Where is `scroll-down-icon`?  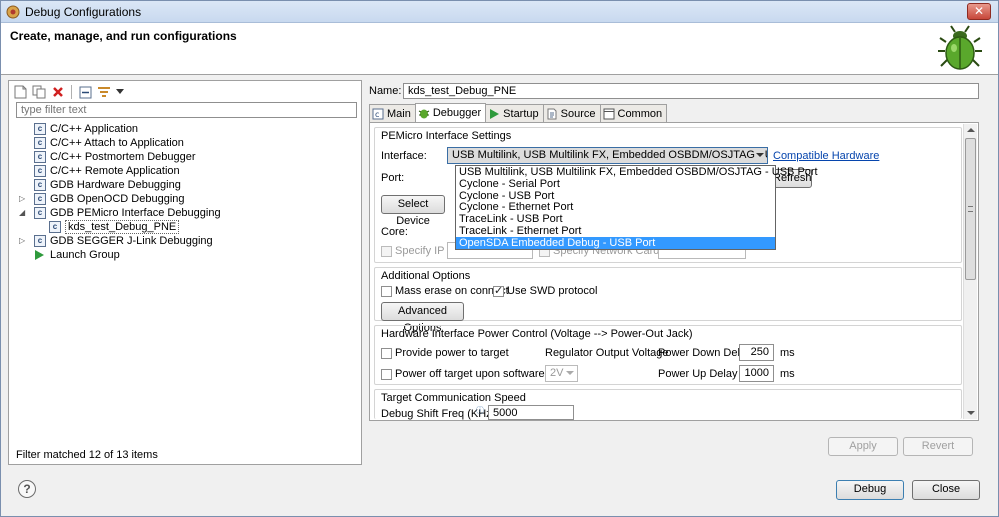 scroll-down-icon is located at coordinates (971, 413).